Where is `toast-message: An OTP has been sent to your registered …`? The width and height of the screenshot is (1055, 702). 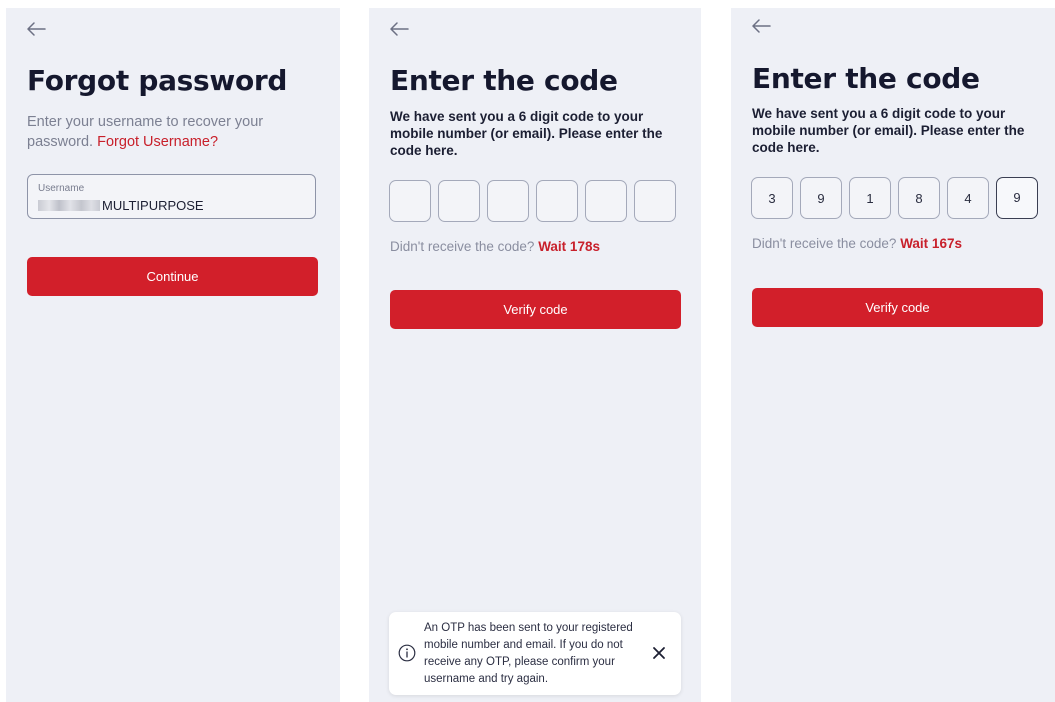
toast-message: An OTP has been sent to your registered … is located at coordinates (528, 653).